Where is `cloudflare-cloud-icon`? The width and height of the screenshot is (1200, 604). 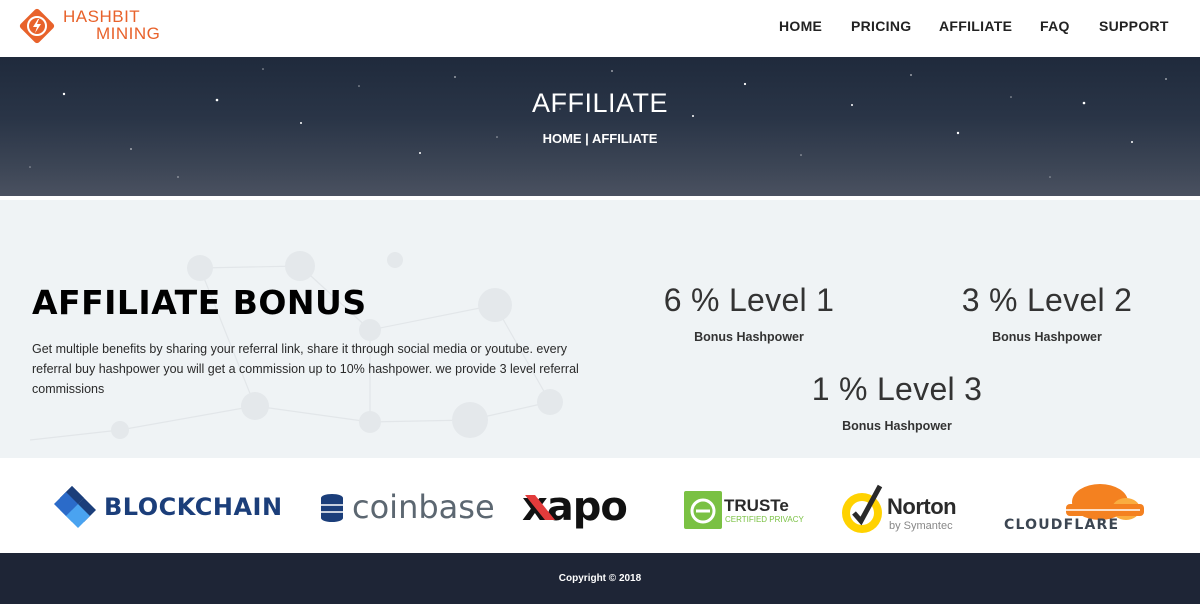 cloudflare-cloud-icon is located at coordinates (1105, 502).